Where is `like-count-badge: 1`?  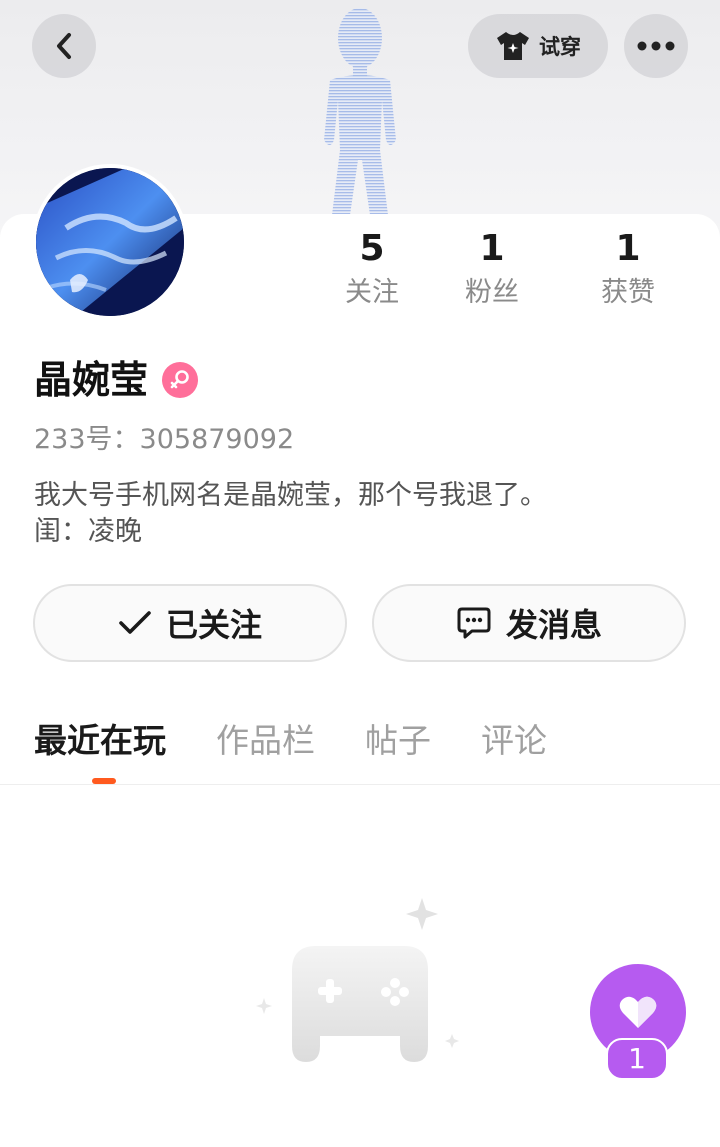 like-count-badge: 1 is located at coordinates (637, 1059).